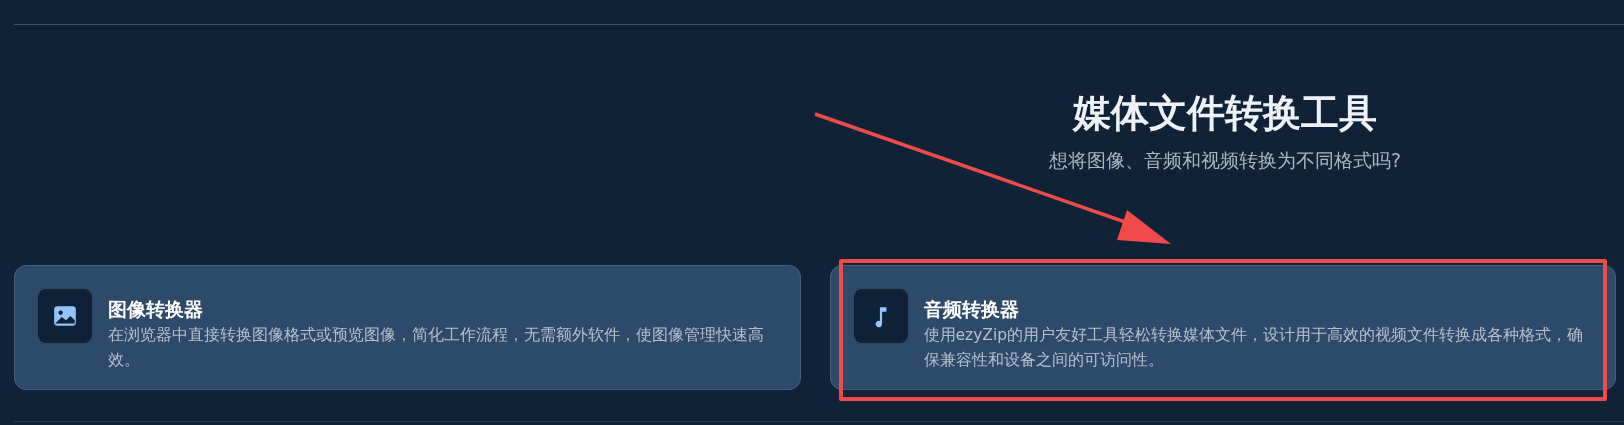 The image size is (1624, 425). What do you see at coordinates (1254, 348) in the screenshot?
I see `card-description: 使用ezyZip的用户友好工具轻松转换媒体文件，设计用于高效的视频文件转换成各种格式，确保兼容性和设备之间的可访问性。` at bounding box center [1254, 348].